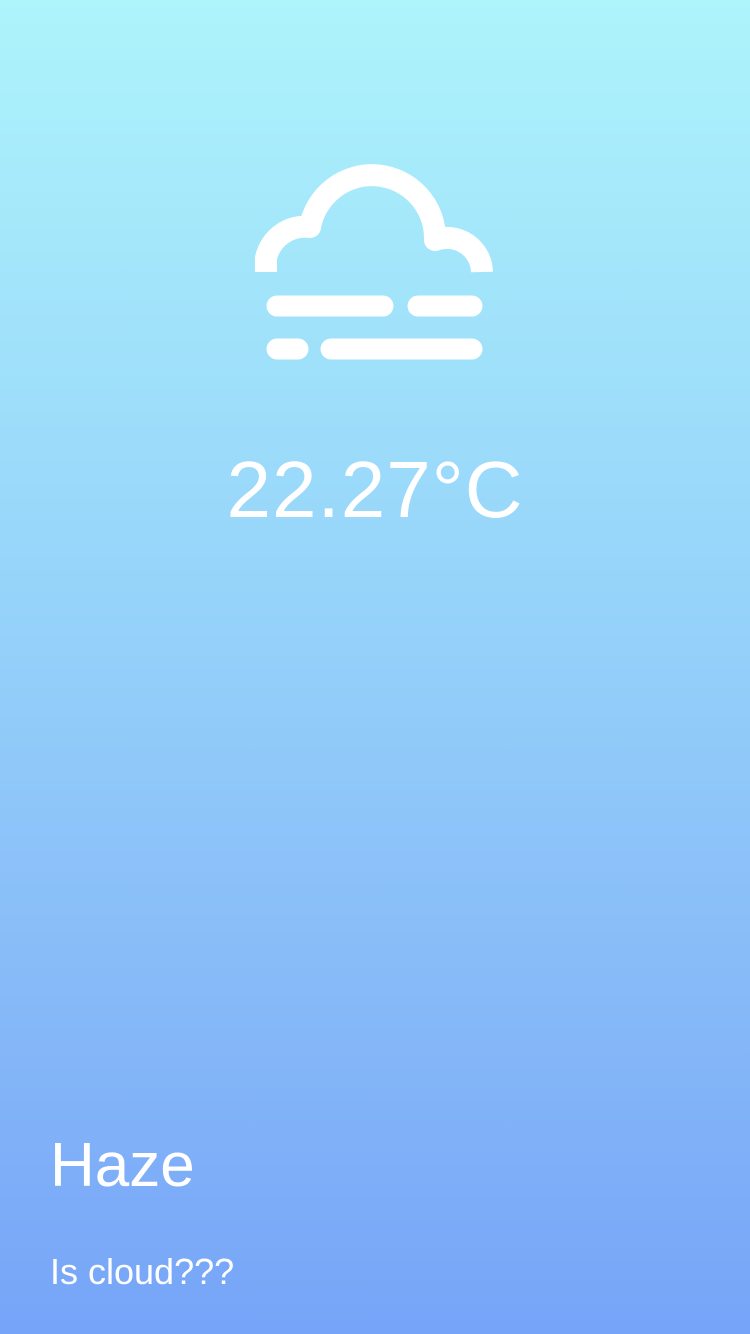 The width and height of the screenshot is (750, 1334). What do you see at coordinates (122, 1165) in the screenshot?
I see `weather-condition: Haze` at bounding box center [122, 1165].